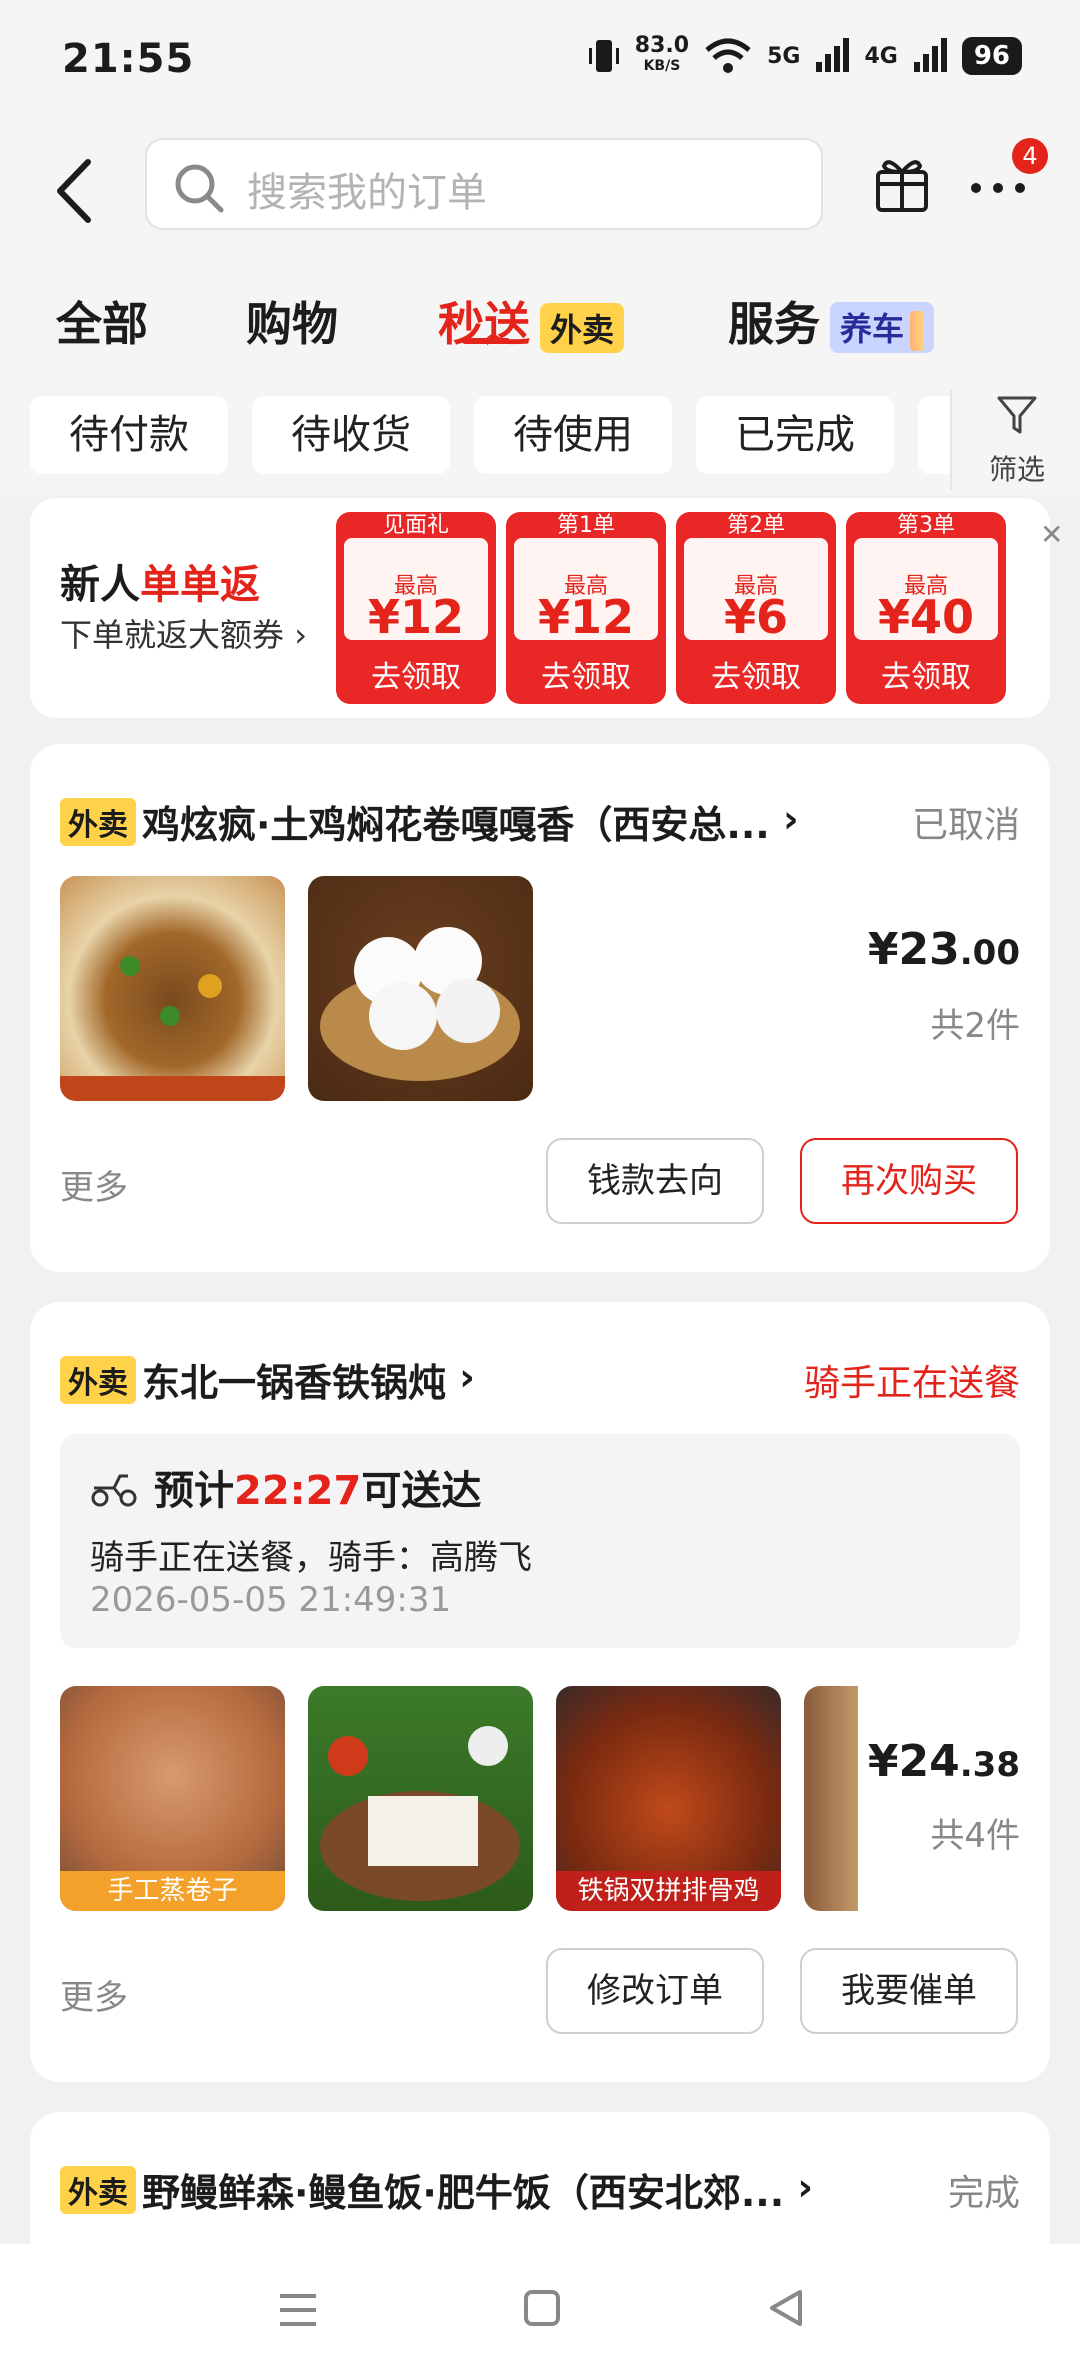 This screenshot has height=2376, width=1080. I want to click on search-placeholder: 搜索我的订单, so click(367, 193).